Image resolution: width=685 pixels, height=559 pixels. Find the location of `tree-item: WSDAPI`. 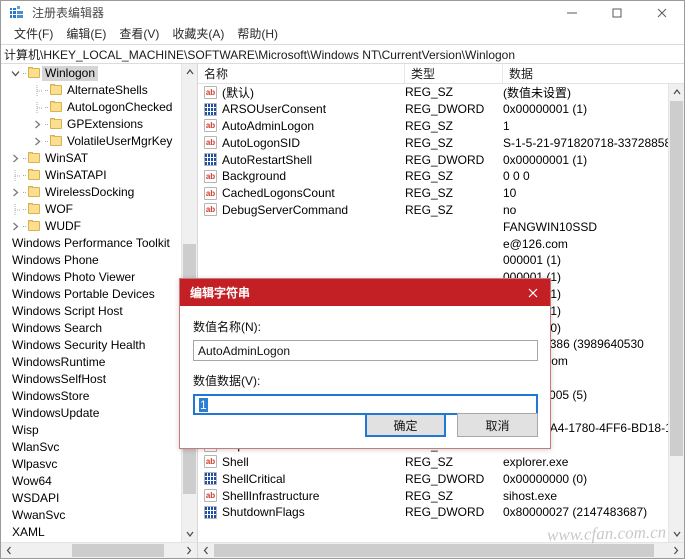

tree-item: WSDAPI is located at coordinates (91, 498).